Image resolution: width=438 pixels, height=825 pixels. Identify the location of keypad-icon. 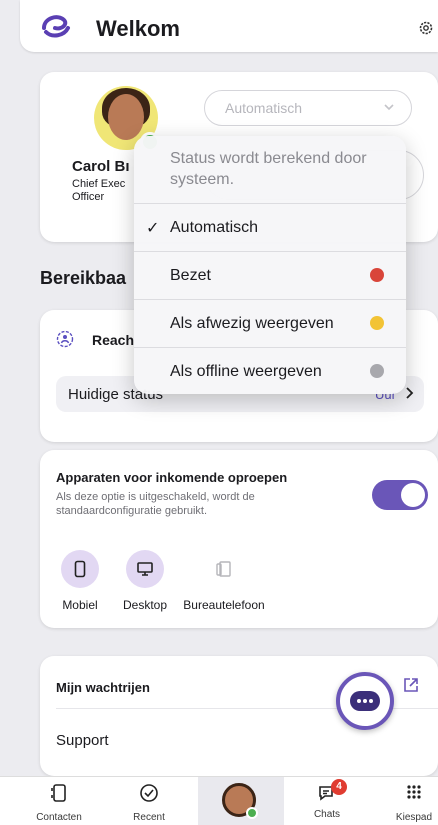
(414, 792).